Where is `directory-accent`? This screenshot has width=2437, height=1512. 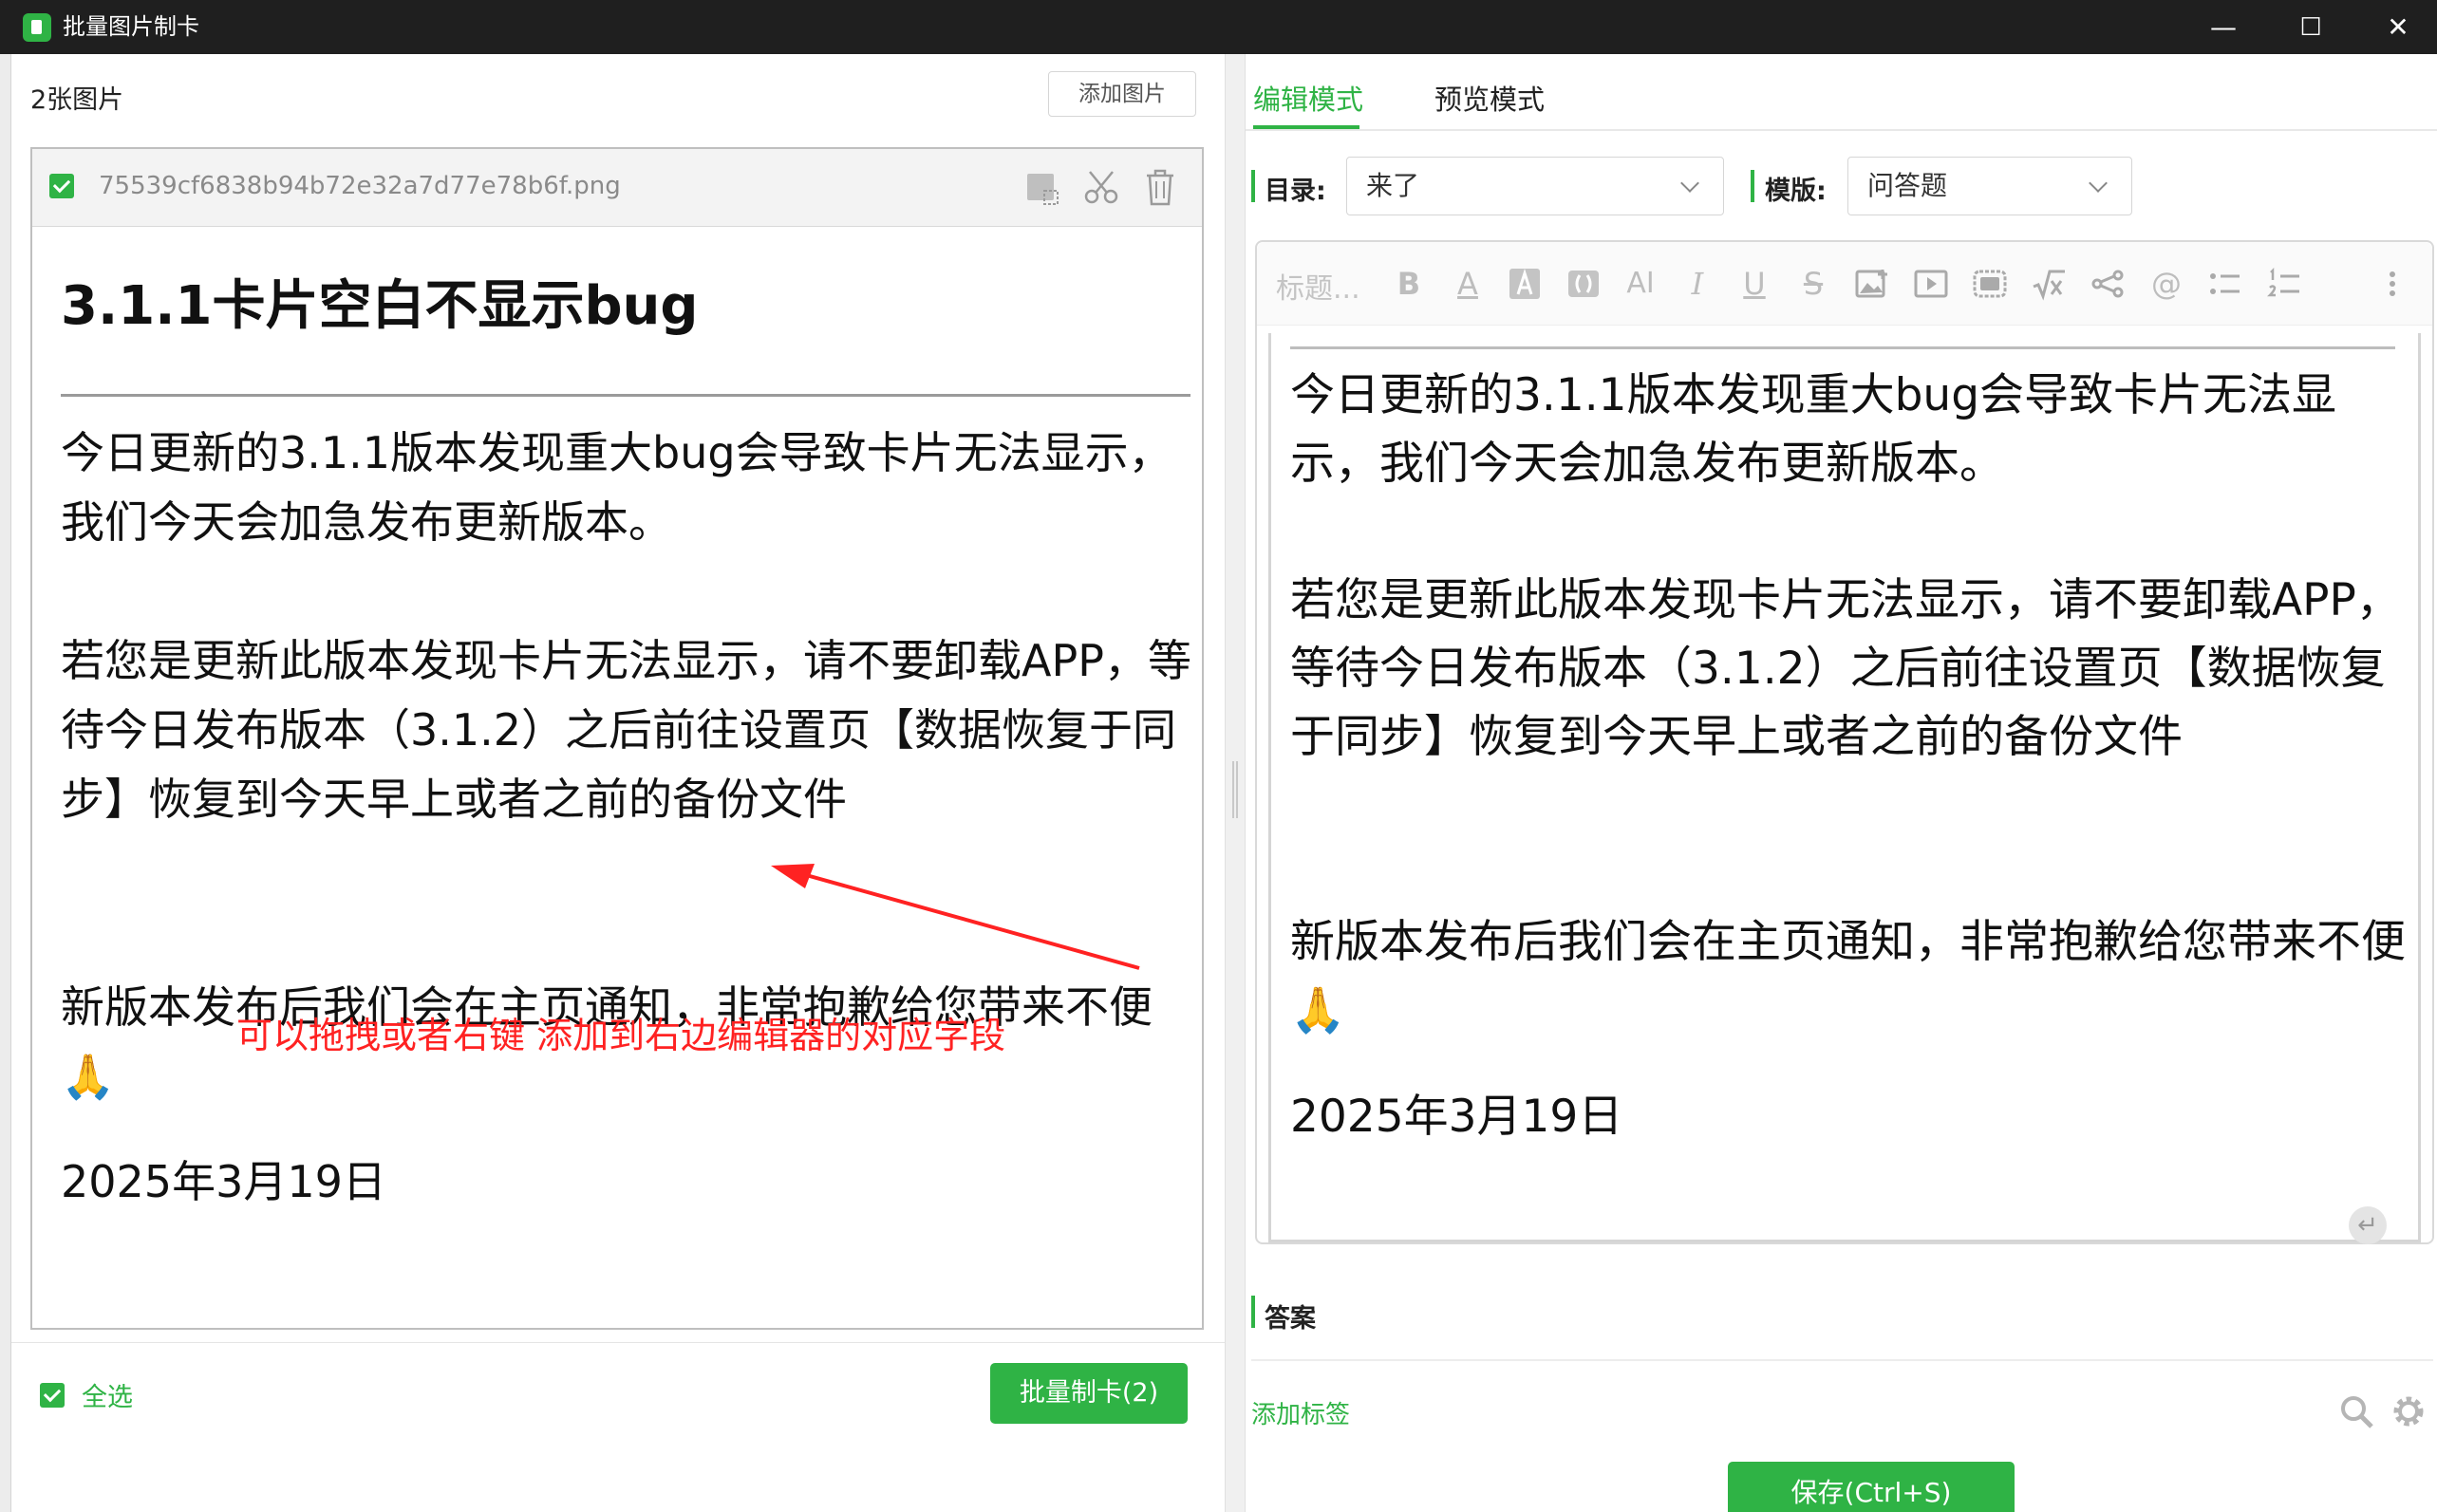 directory-accent is located at coordinates (1253, 186).